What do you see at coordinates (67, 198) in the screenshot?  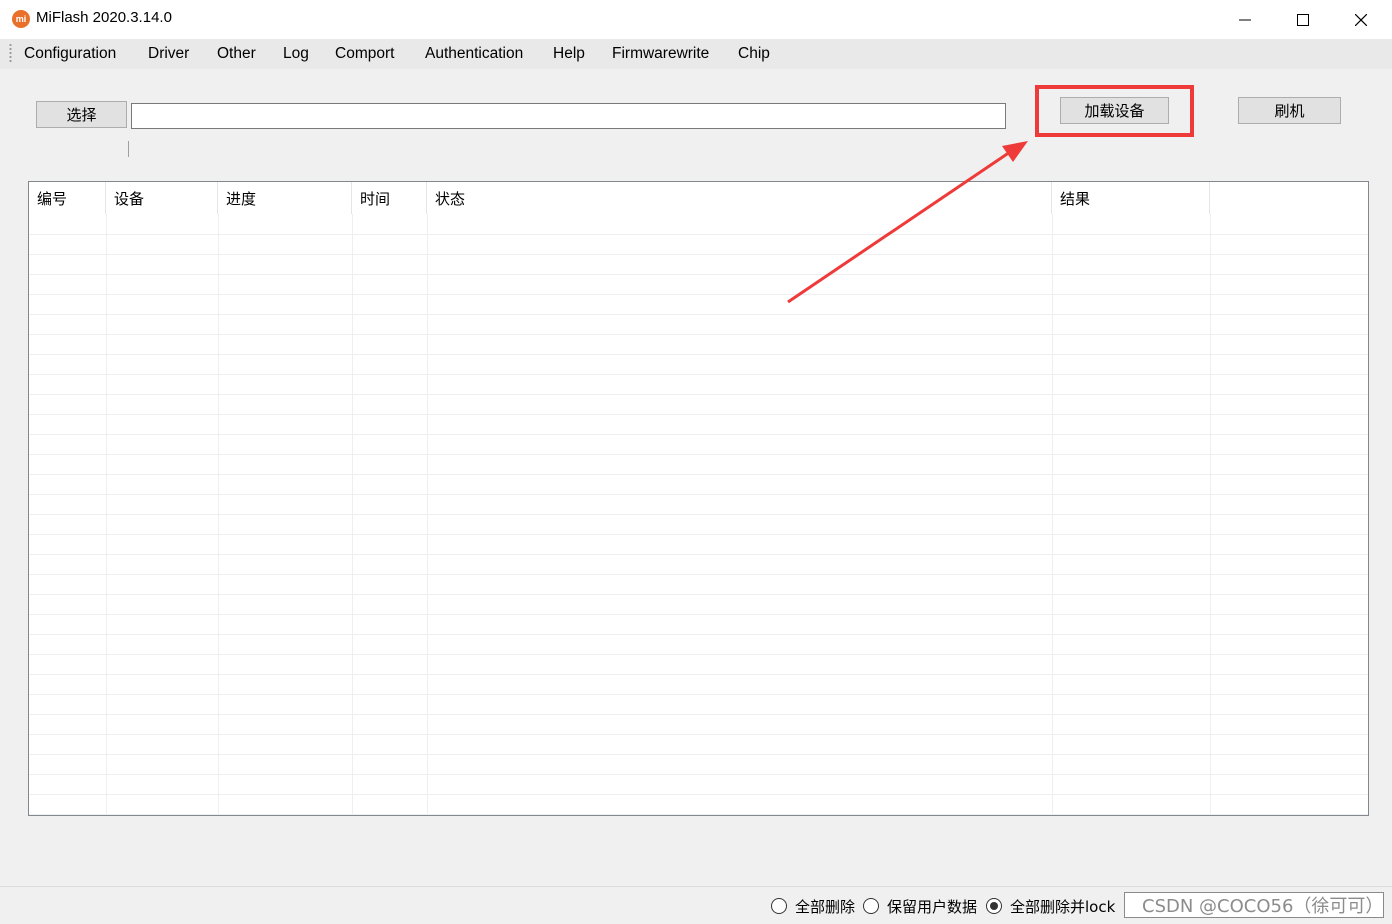 I see `column-header-id: 编号` at bounding box center [67, 198].